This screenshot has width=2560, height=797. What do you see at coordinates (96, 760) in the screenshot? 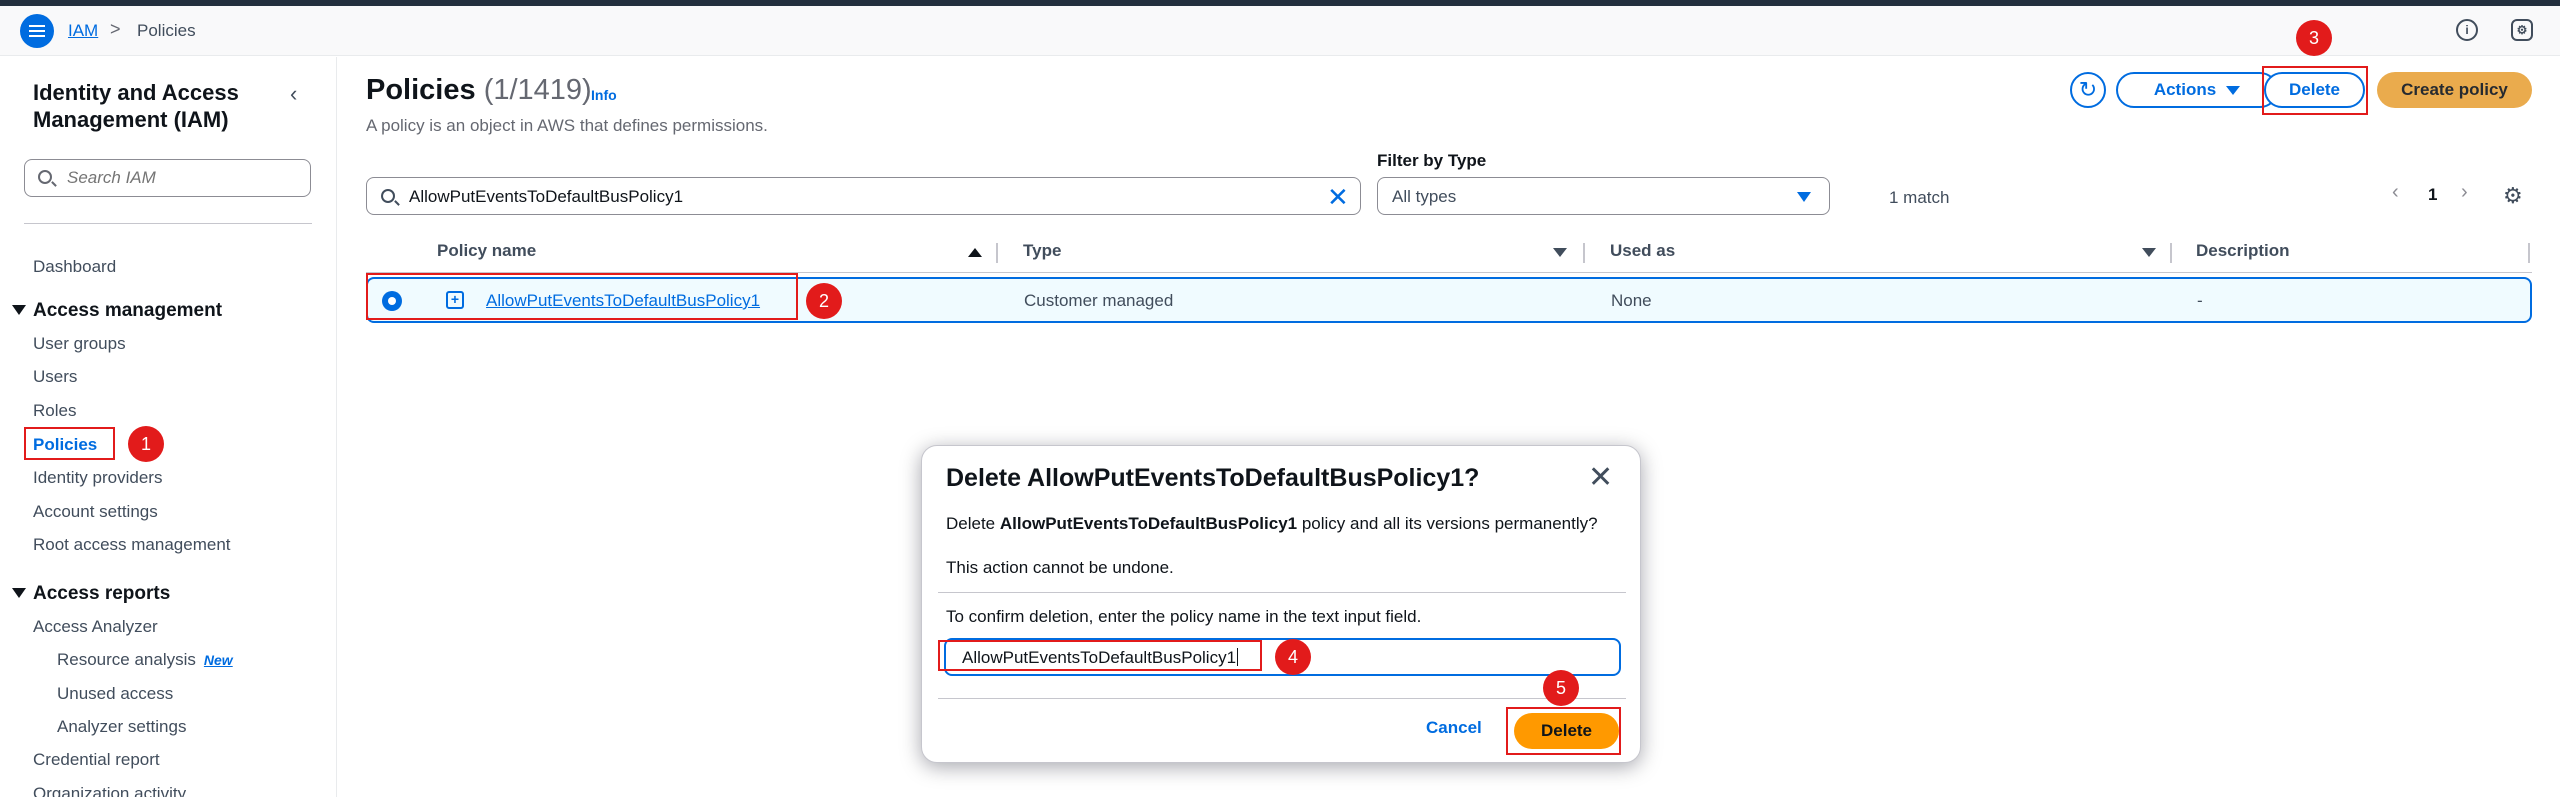
I see `sidebar-item-credential-report: Credential report` at bounding box center [96, 760].